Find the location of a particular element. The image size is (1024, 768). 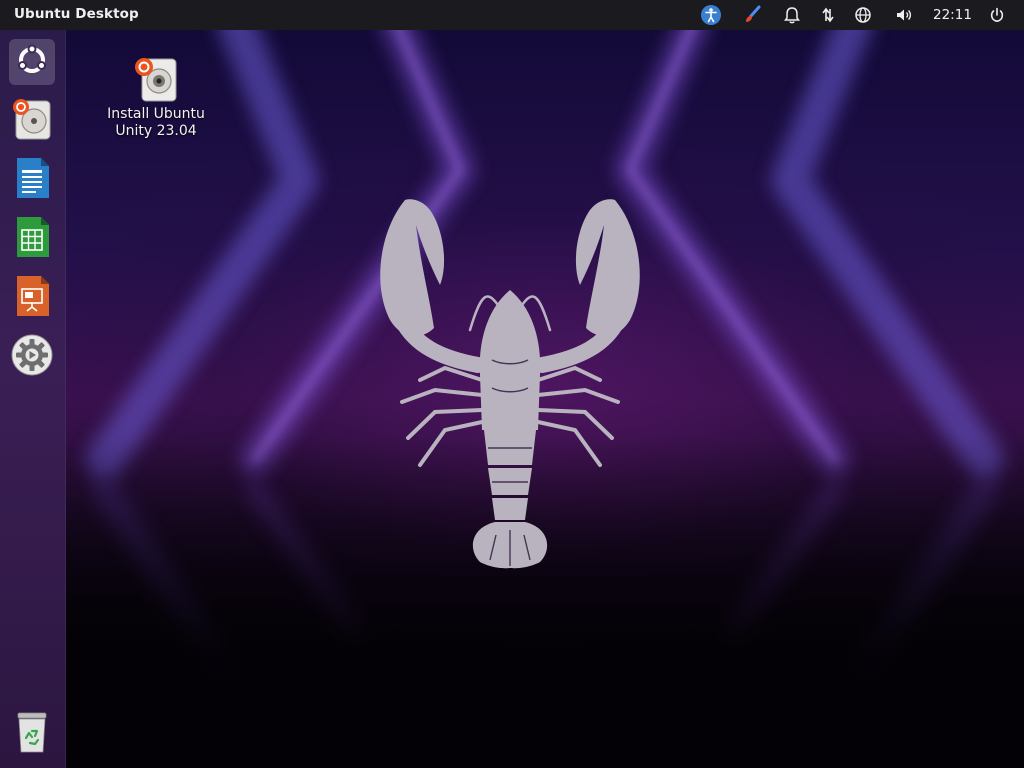

ubuntu-logo-icon is located at coordinates (32, 62).